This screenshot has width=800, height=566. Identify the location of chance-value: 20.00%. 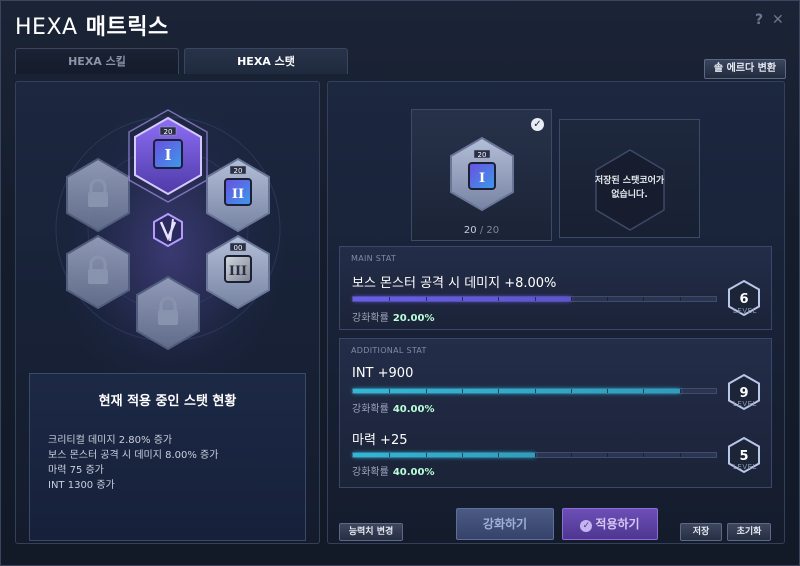
(413, 318).